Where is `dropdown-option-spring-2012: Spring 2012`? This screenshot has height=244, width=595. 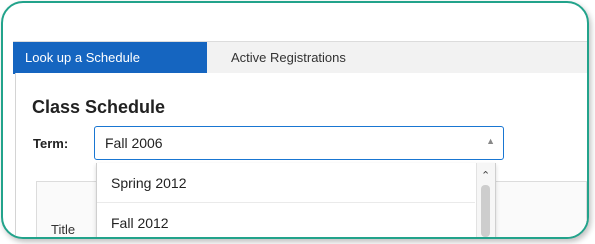
dropdown-option-spring-2012: Spring 2012 is located at coordinates (286, 183).